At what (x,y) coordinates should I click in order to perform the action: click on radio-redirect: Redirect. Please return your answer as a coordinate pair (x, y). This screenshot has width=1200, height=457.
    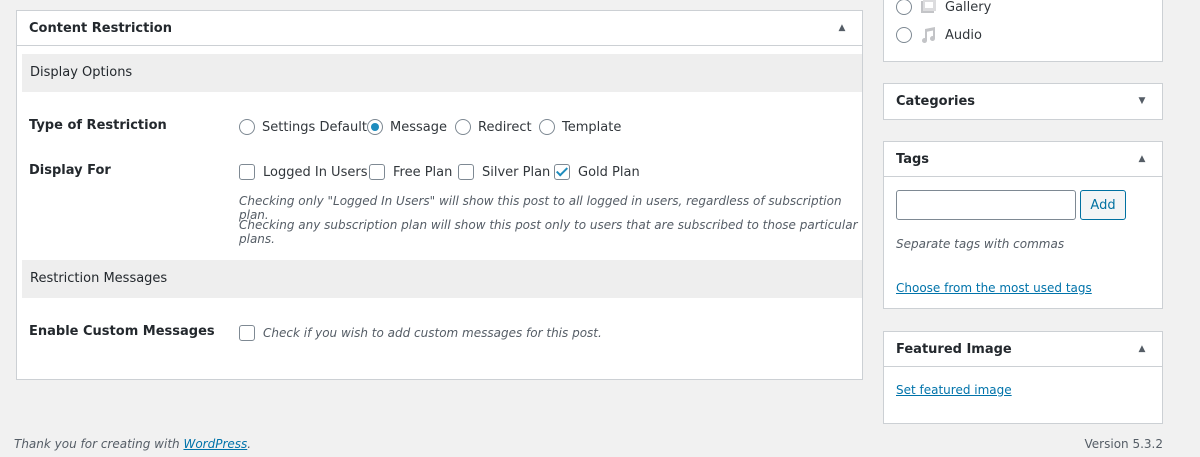
    Looking at the image, I should click on (493, 127).